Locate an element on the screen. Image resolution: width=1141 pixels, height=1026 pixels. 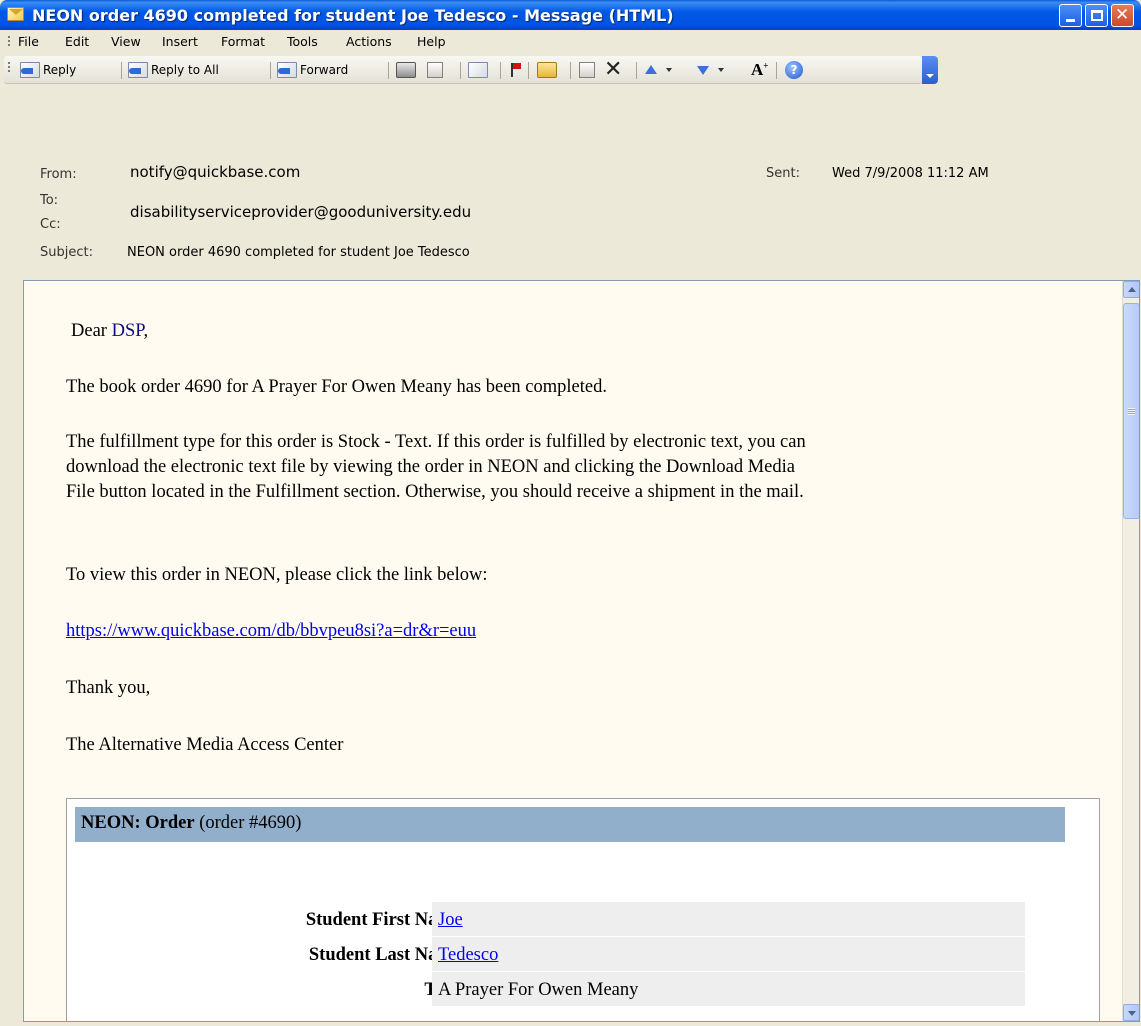
reply-all-label: Reply to All is located at coordinates (185, 70).